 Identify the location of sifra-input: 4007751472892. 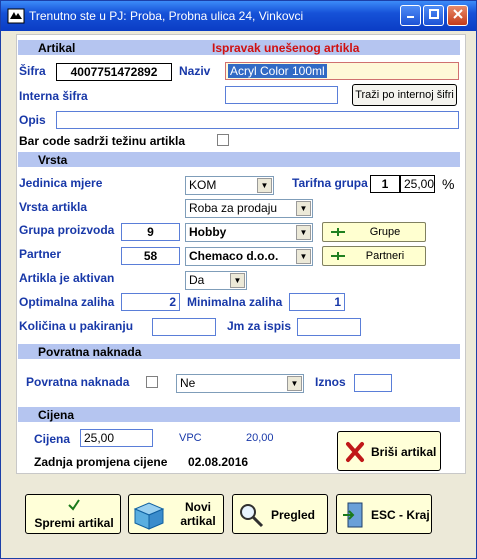
(114, 72).